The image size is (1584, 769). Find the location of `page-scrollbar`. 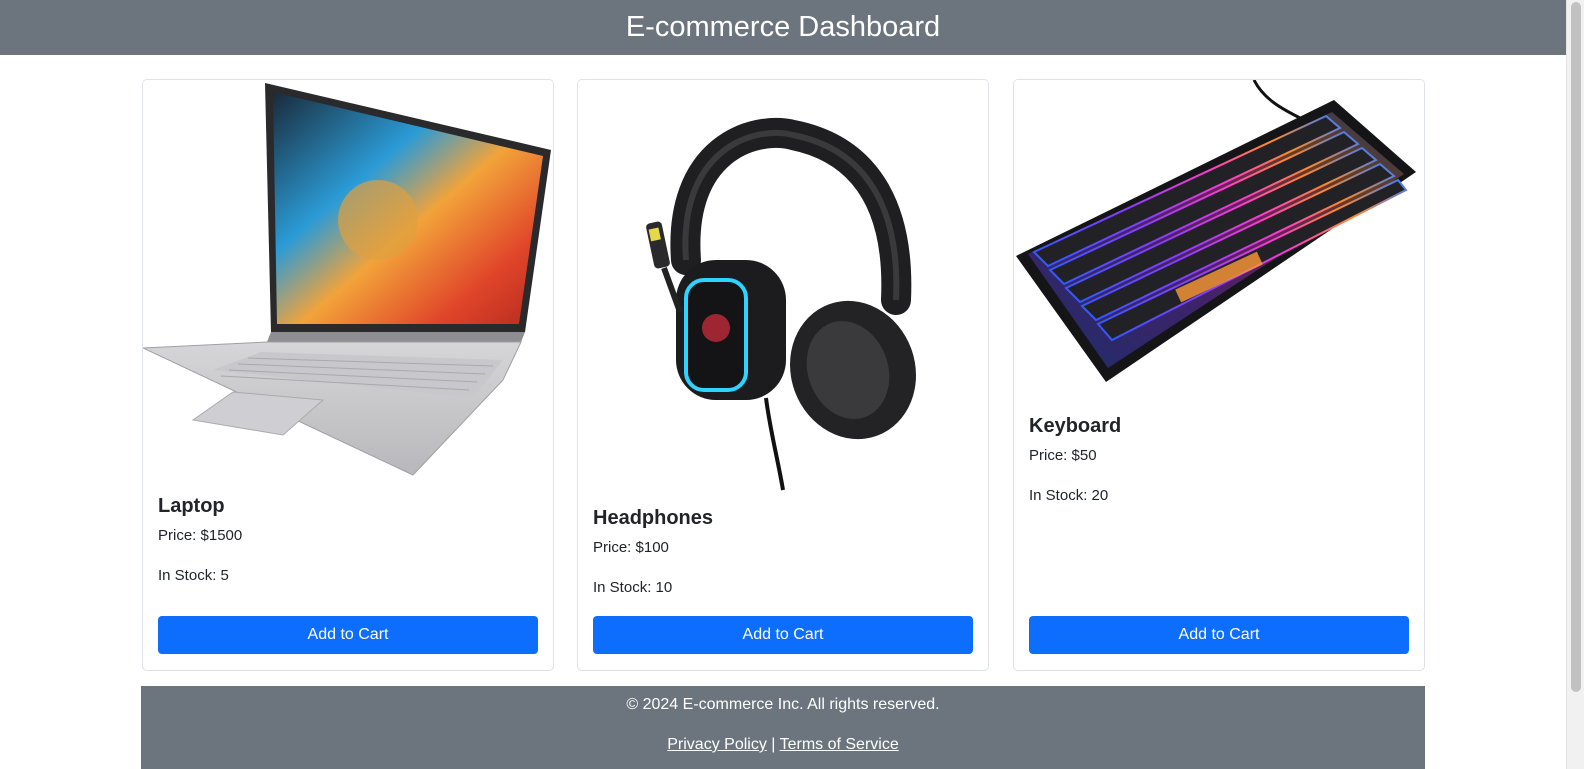

page-scrollbar is located at coordinates (1575, 384).